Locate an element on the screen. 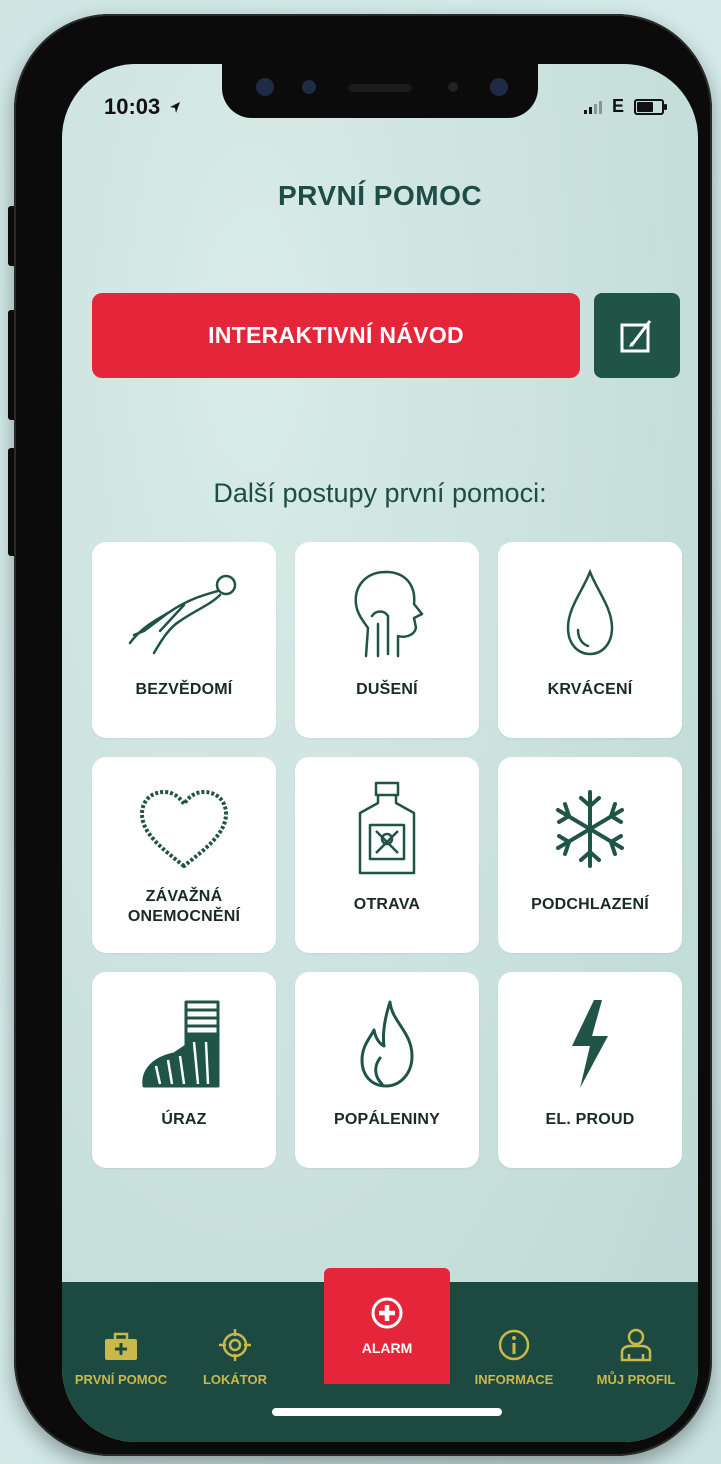 Image resolution: width=721 pixels, height=1464 pixels. tile-label: PODCHLAZENÍ is located at coordinates (590, 904).